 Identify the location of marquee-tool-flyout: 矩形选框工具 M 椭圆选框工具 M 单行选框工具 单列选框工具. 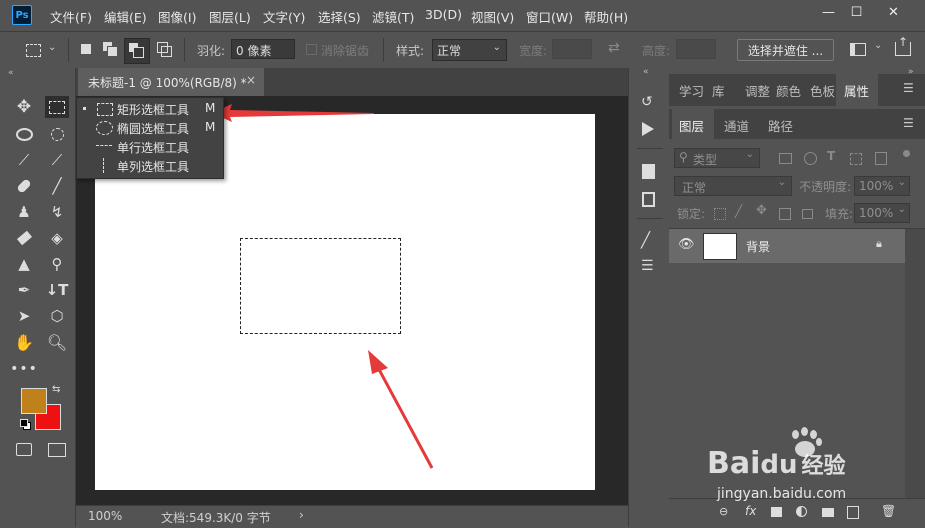
(150, 138).